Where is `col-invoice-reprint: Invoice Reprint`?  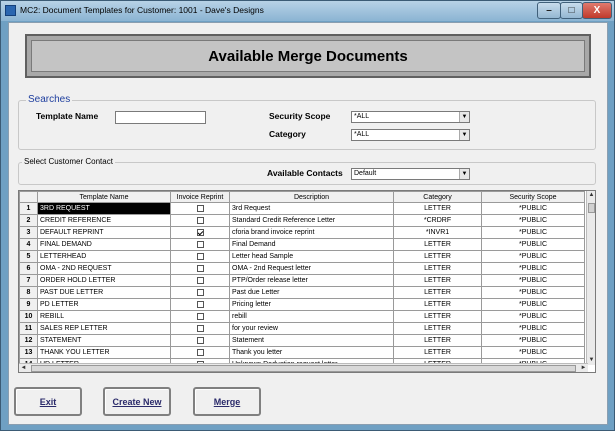 col-invoice-reprint: Invoice Reprint is located at coordinates (200, 197).